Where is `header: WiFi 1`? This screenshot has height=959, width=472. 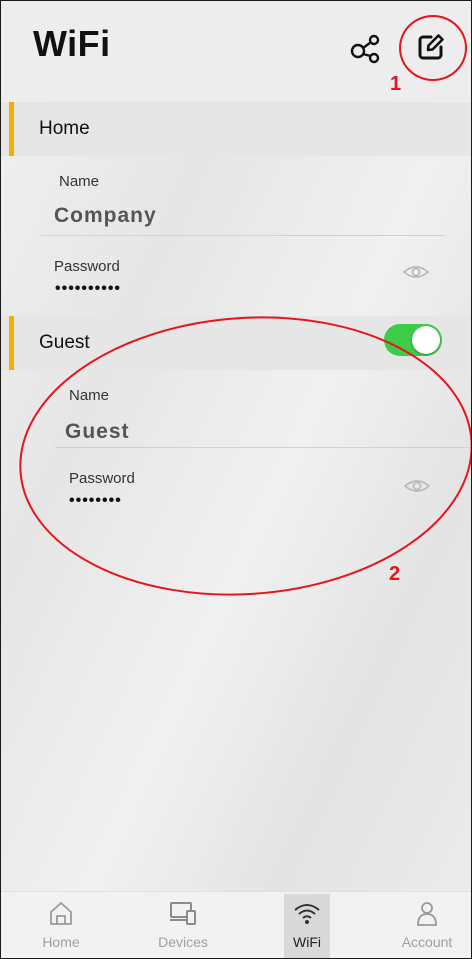
header: WiFi 1 is located at coordinates (236, 51).